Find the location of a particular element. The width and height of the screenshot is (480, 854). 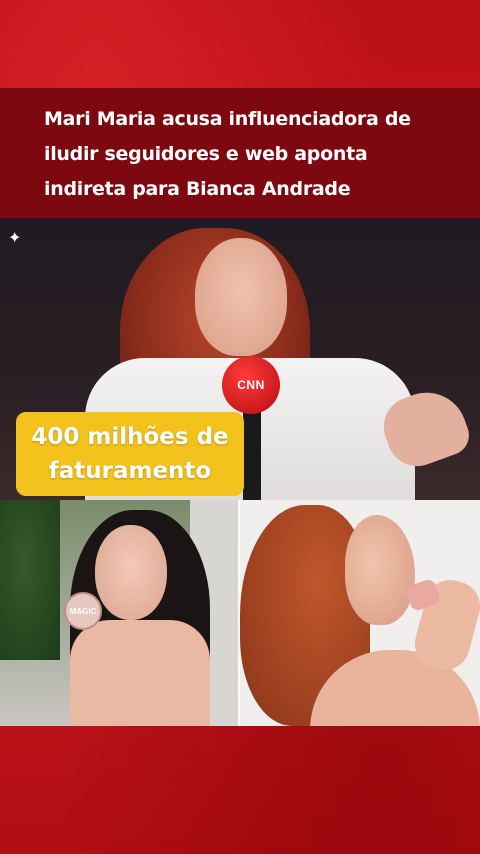

headline-line-2: iludir seguidores e web aponta is located at coordinates (206, 154).